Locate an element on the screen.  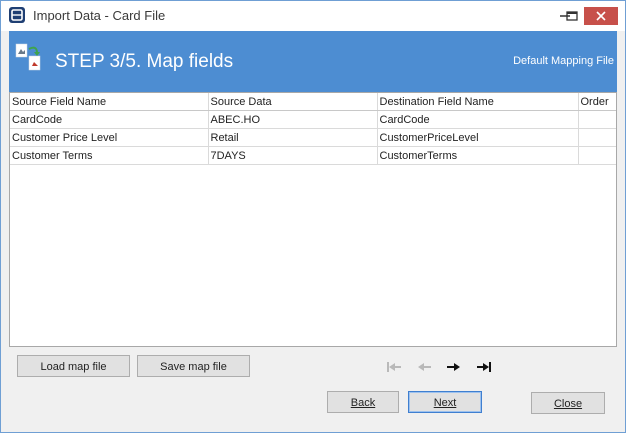
load-map-file-button: Load map file is located at coordinates (73, 366).